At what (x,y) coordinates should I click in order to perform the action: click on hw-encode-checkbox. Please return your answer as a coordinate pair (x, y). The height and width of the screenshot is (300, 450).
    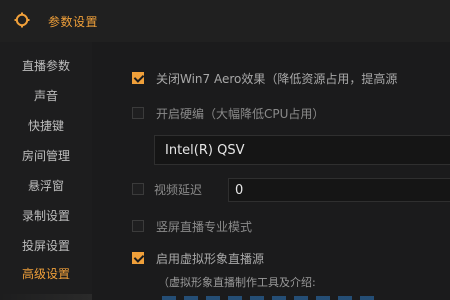
    Looking at the image, I should click on (138, 113).